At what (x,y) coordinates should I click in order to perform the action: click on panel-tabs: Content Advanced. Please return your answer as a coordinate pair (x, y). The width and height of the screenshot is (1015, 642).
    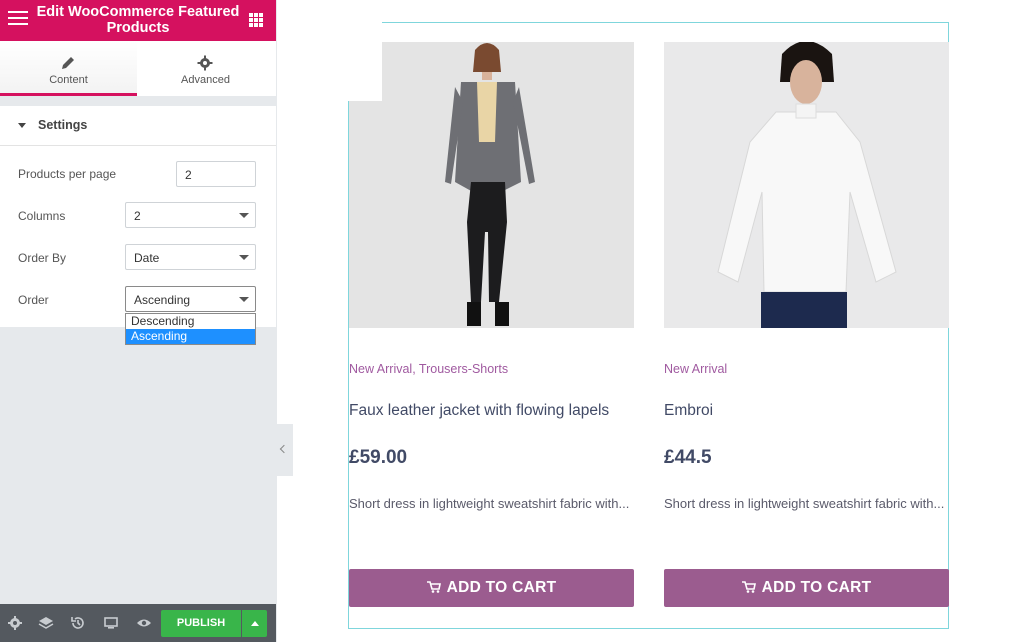
    Looking at the image, I should click on (138, 68).